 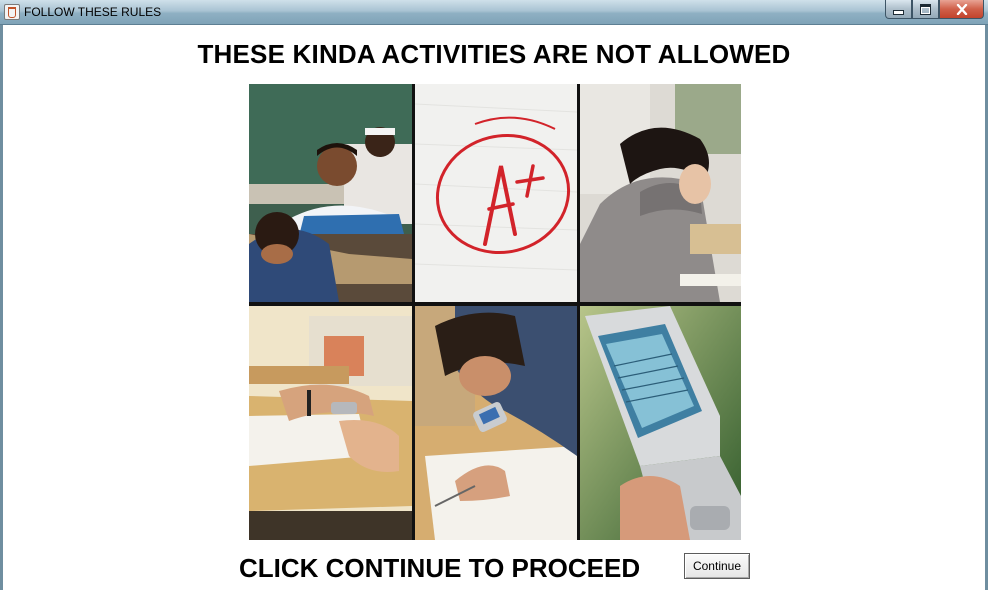 I want to click on minimize-button, so click(x=898, y=9).